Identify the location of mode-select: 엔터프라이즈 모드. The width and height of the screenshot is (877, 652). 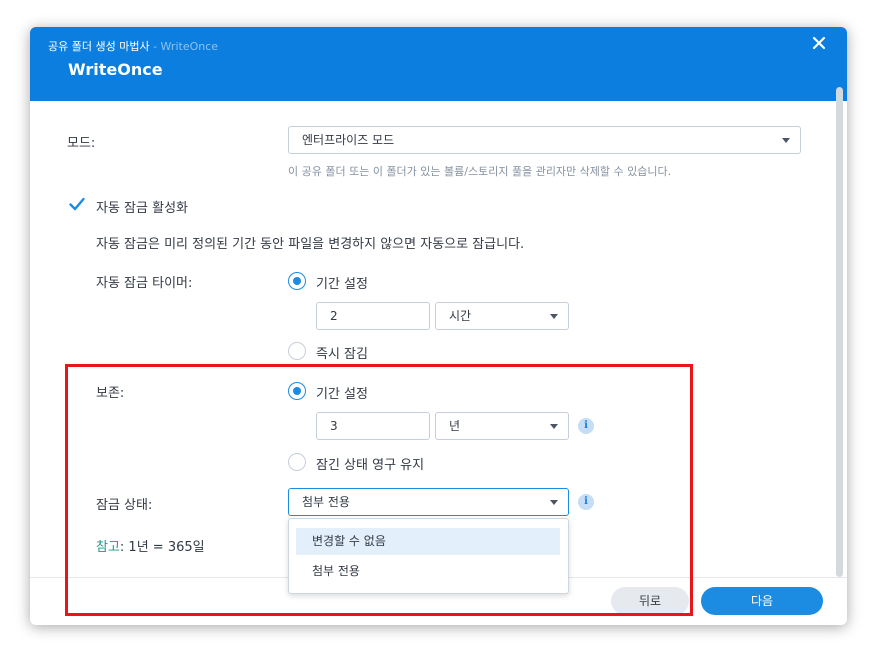
(544, 140).